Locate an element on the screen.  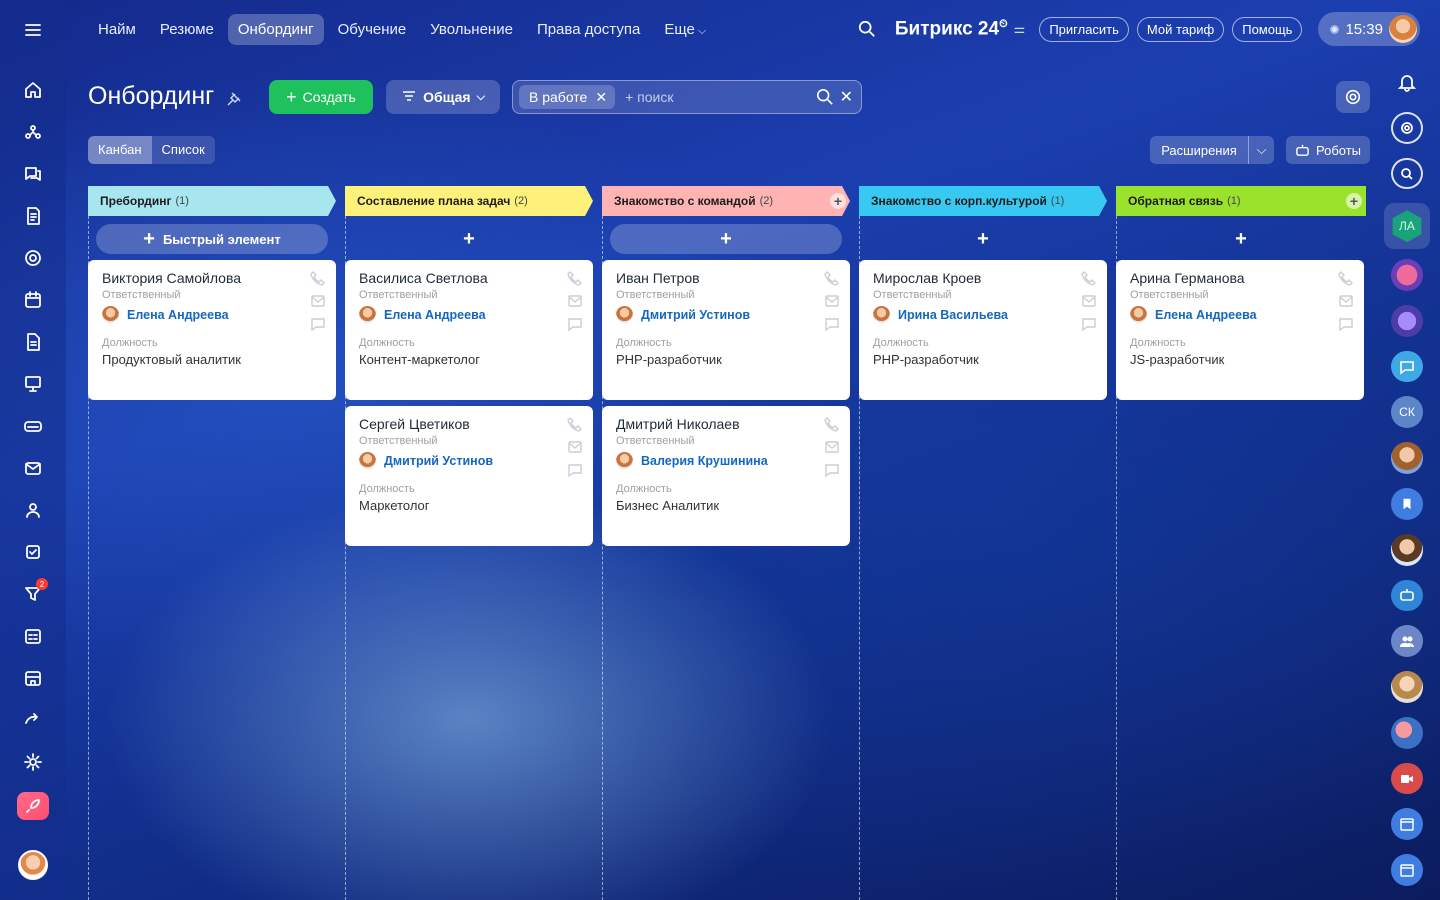
team-icon is located at coordinates (33, 510).